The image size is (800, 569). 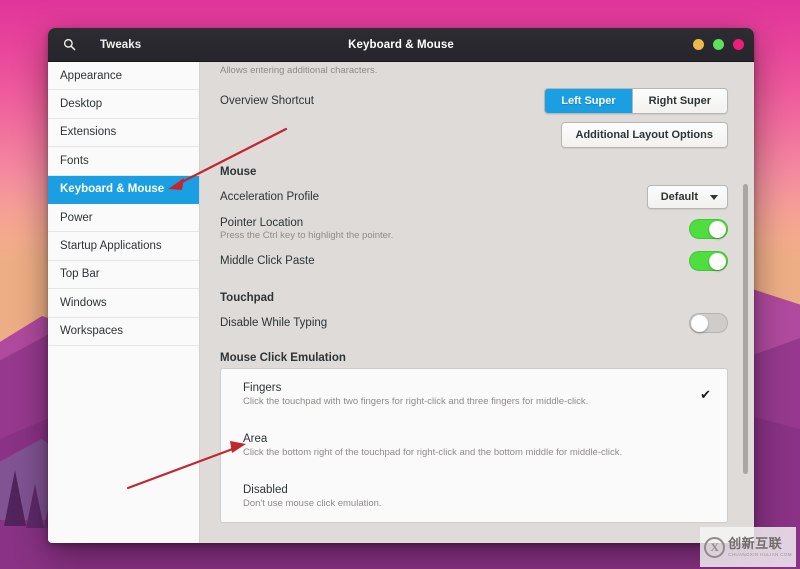 What do you see at coordinates (283, 358) in the screenshot?
I see `mouse-click-emulation-heading: Mouse Click Emulation` at bounding box center [283, 358].